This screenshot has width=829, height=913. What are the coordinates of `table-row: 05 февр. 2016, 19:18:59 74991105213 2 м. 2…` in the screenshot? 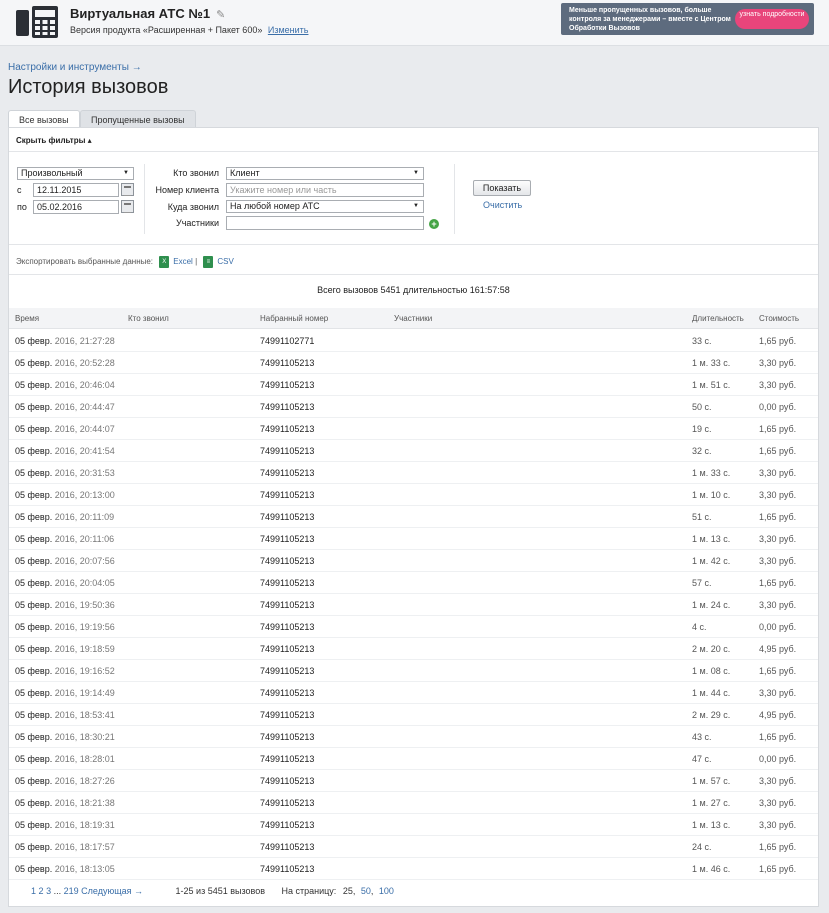 It's located at (413, 649).